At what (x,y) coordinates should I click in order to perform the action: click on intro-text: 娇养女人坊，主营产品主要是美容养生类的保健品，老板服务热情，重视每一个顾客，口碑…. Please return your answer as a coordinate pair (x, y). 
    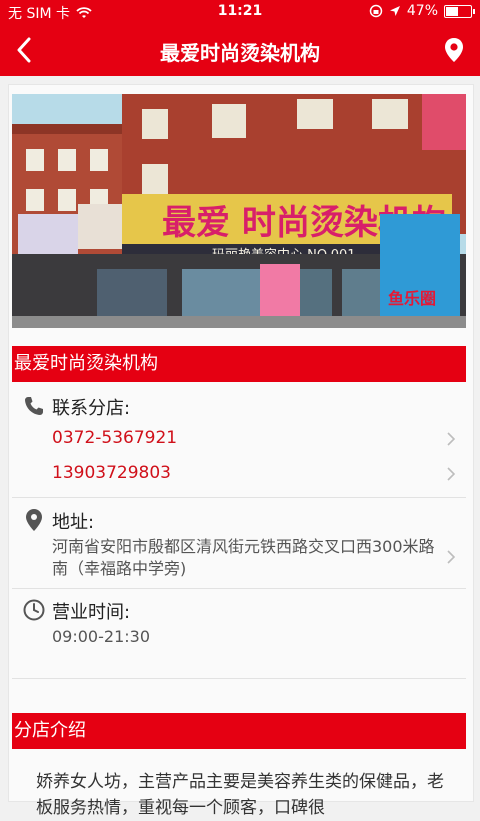
    Looking at the image, I should click on (240, 795).